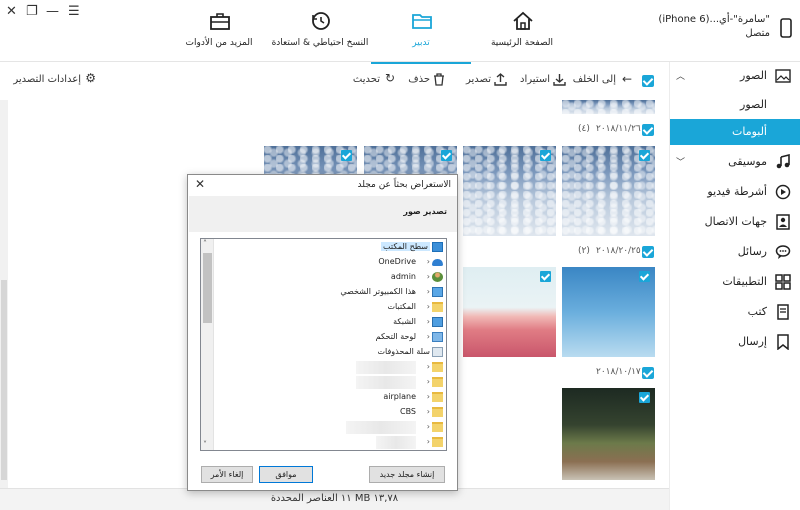  Describe the element at coordinates (714, 19) in the screenshot. I see `device-name: "سامرة"-أي...(iPhone 6)` at that location.